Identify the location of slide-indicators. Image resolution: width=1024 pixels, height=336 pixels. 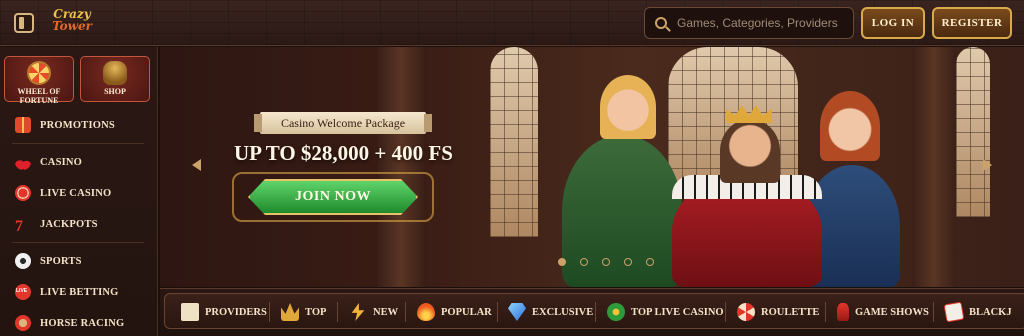
(606, 262).